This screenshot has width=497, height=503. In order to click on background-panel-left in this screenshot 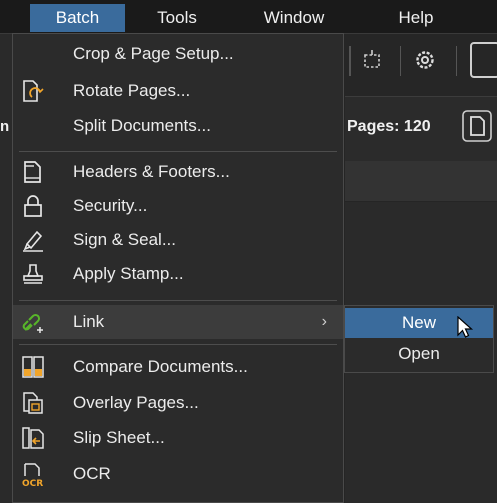, I will do `click(6, 268)`.